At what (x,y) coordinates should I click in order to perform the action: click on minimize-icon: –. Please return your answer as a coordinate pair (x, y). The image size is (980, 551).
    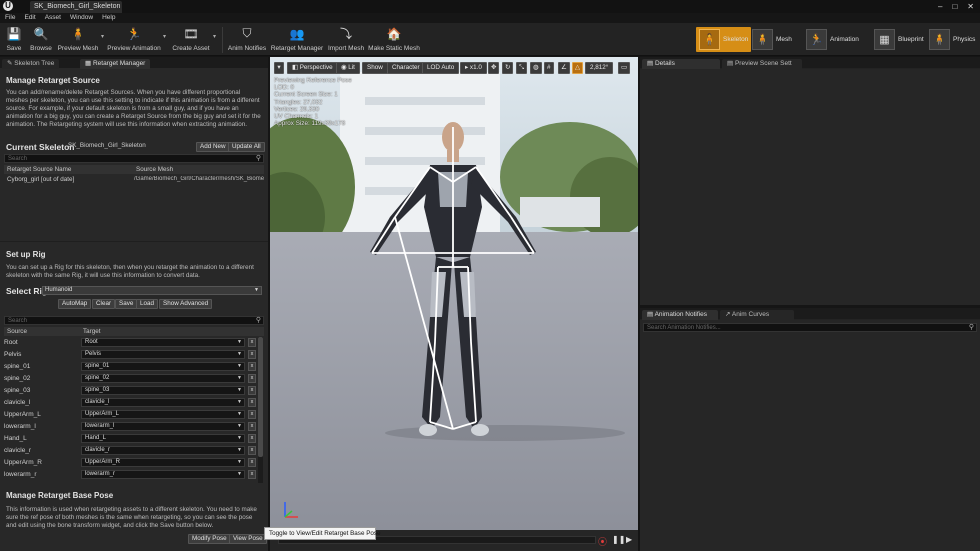
    Looking at the image, I should click on (940, 6).